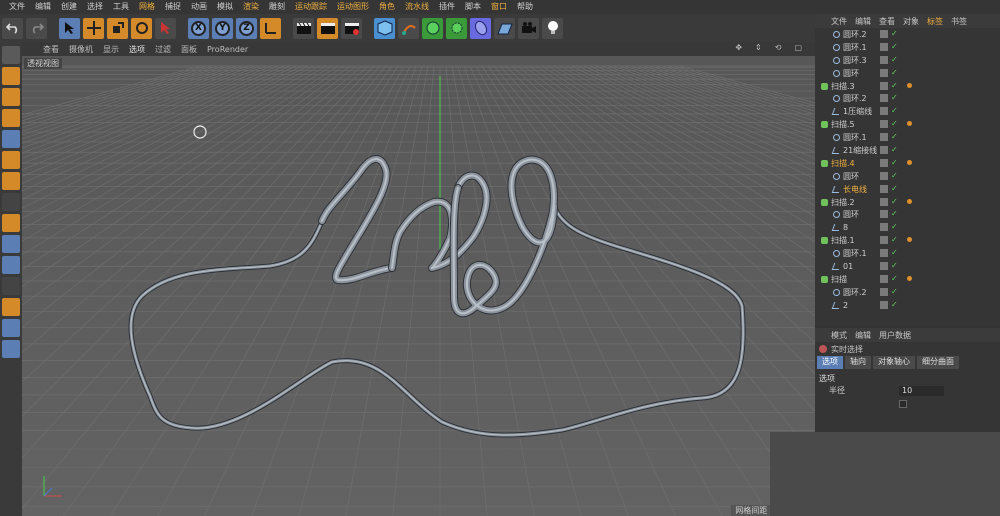 The width and height of the screenshot is (1000, 516). What do you see at coordinates (81, 49) in the screenshot?
I see `viewport-menu-item: 摄像机` at bounding box center [81, 49].